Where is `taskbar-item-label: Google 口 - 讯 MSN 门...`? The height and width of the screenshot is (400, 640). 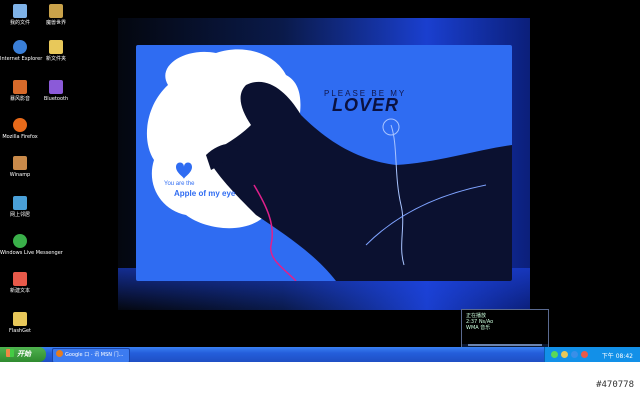 taskbar-item-label: Google 口 - 讯 MSN 门... is located at coordinates (94, 355).